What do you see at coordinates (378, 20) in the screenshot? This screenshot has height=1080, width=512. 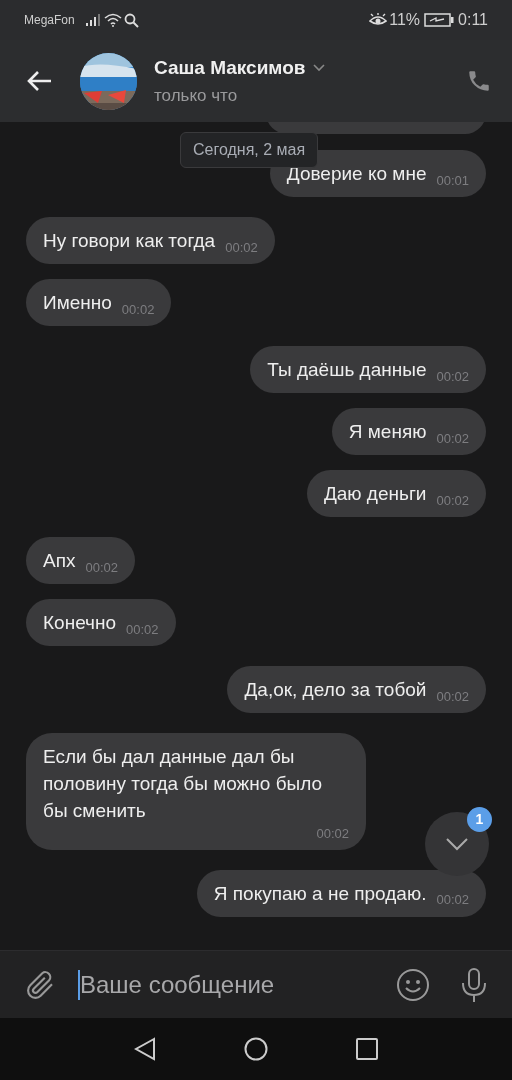 I see `eye-icon` at bounding box center [378, 20].